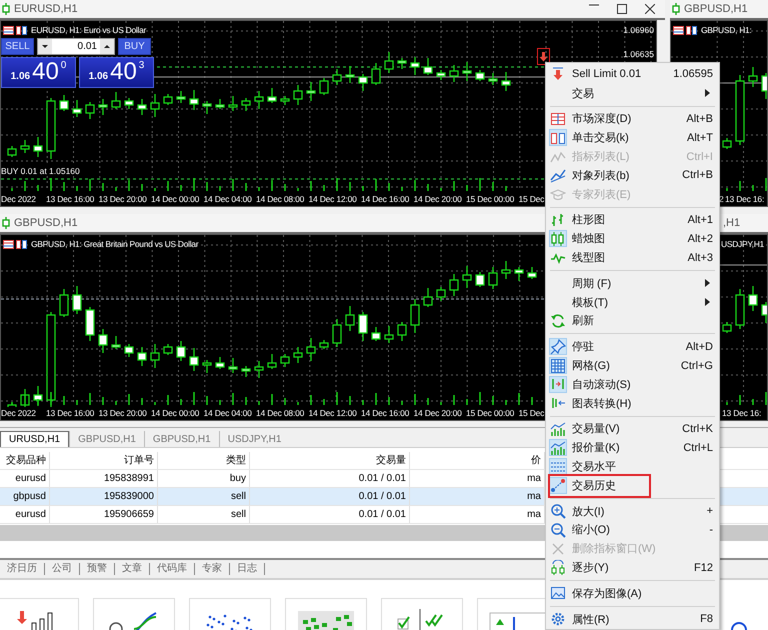  I want to click on menu-item: 交易, so click(632, 93).